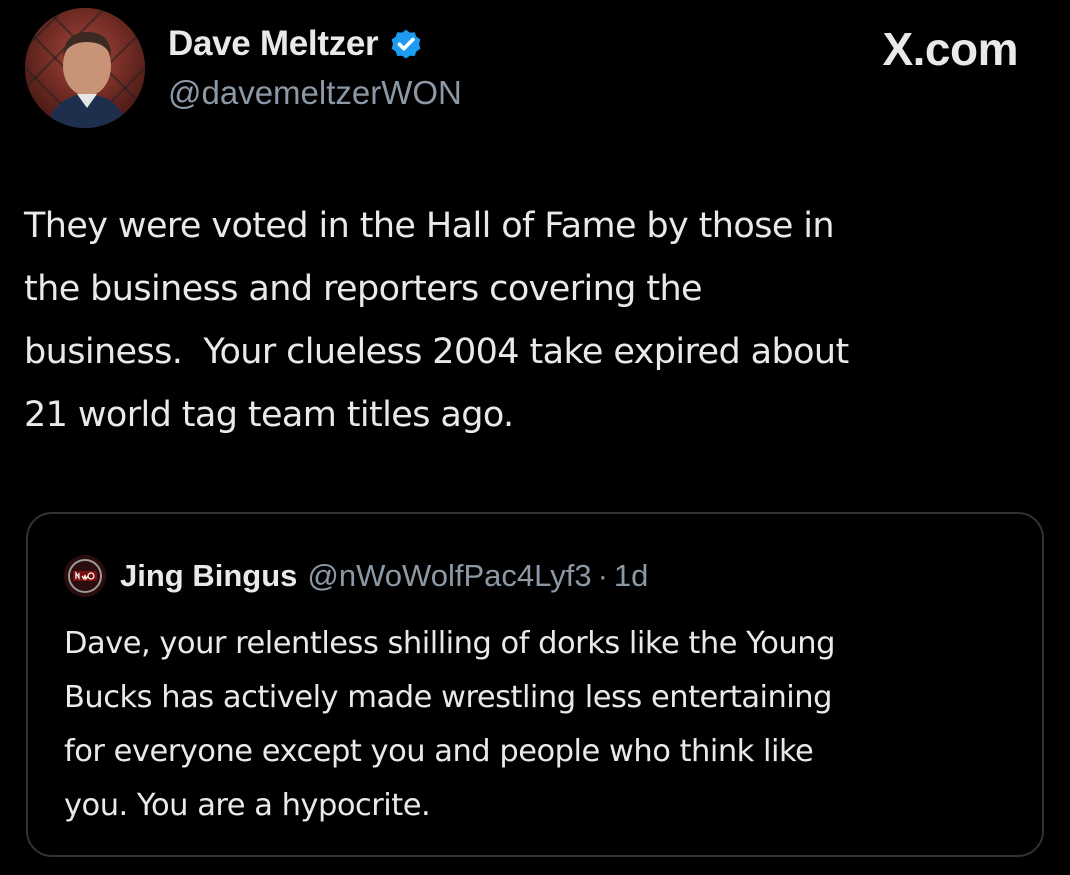 This screenshot has width=1070, height=875. Describe the element at coordinates (208, 576) in the screenshot. I see `quoted-author-name: Jing Bingus` at that location.